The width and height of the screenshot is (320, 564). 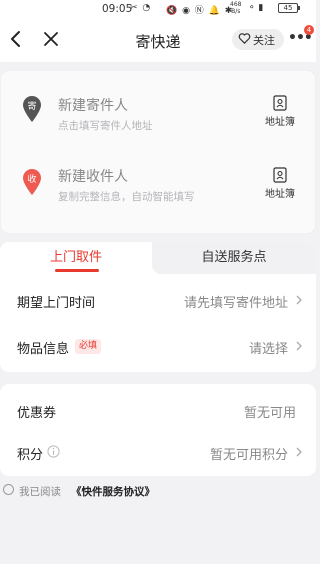 I want to click on network-speed: 468 B/s, so click(x=235, y=8).